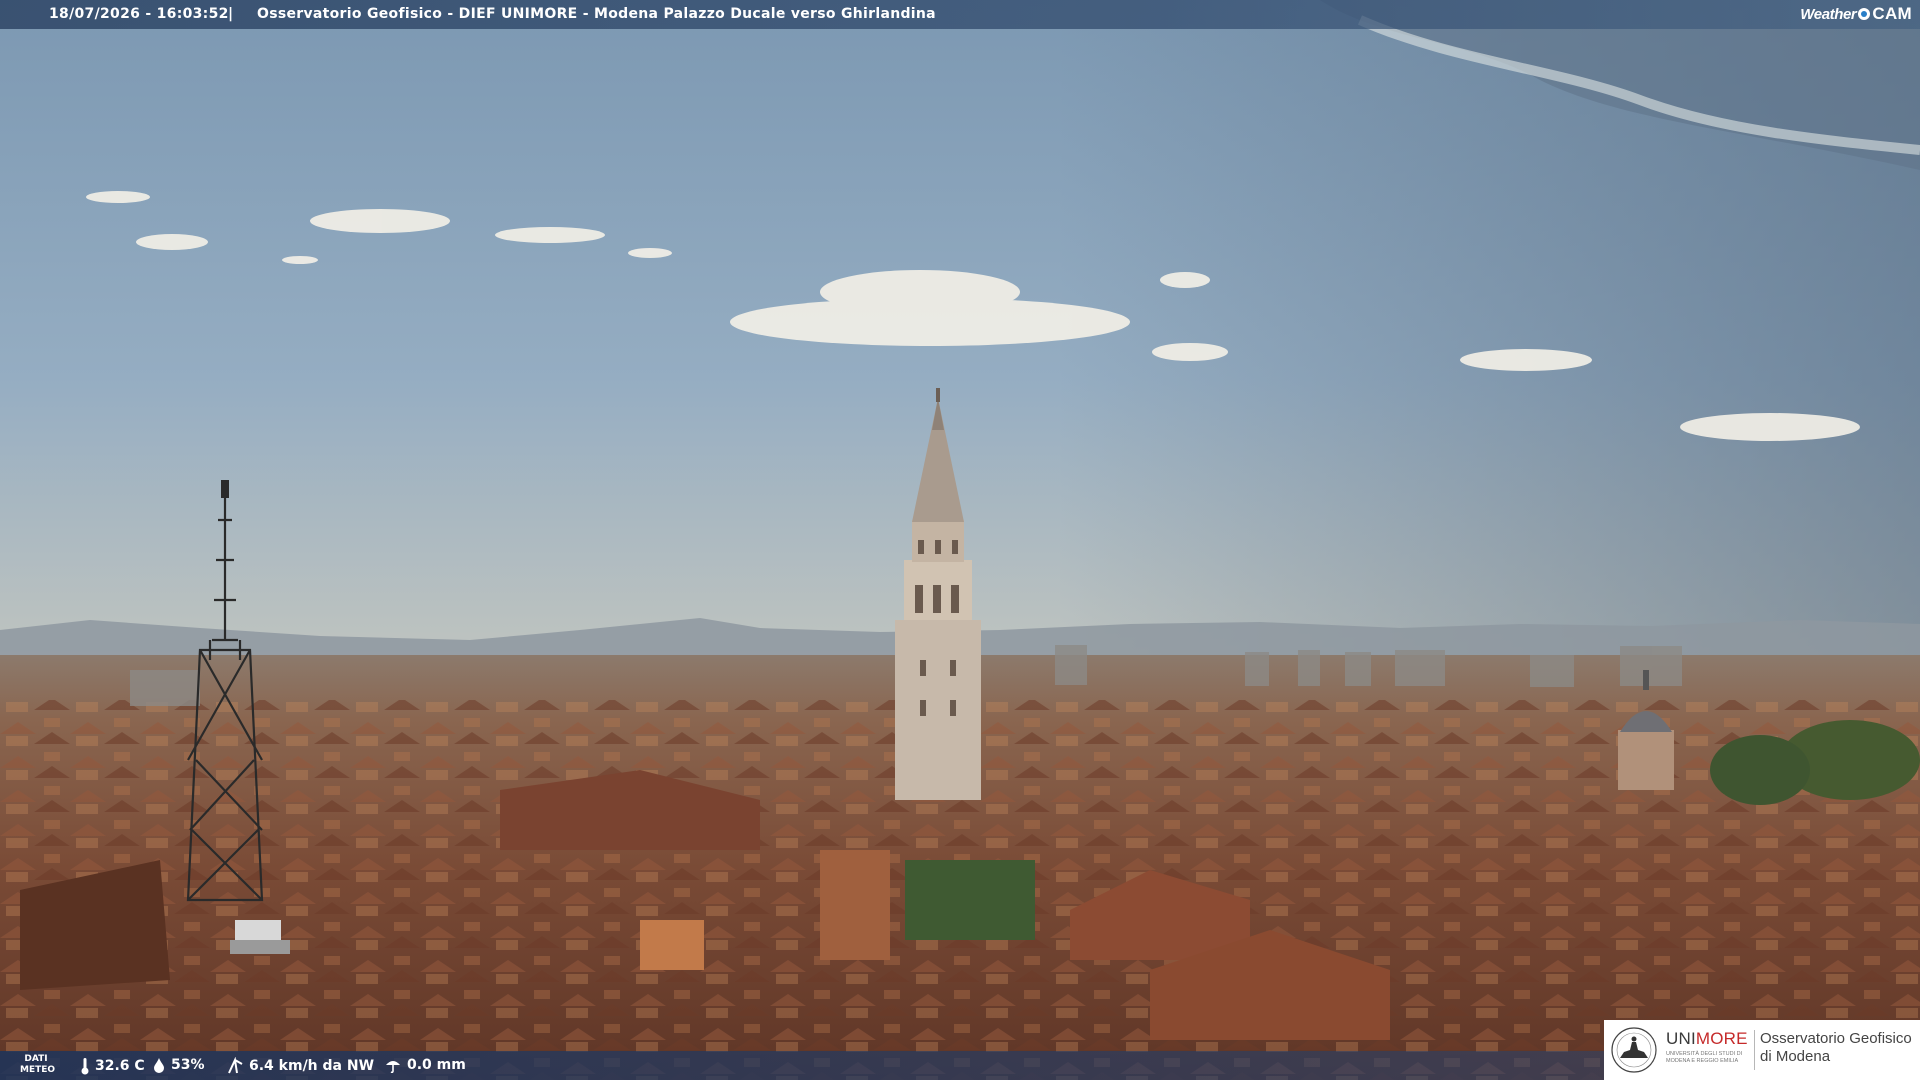 The height and width of the screenshot is (1080, 1920). I want to click on weathercam-logo: Weather CAM, so click(1856, 14).